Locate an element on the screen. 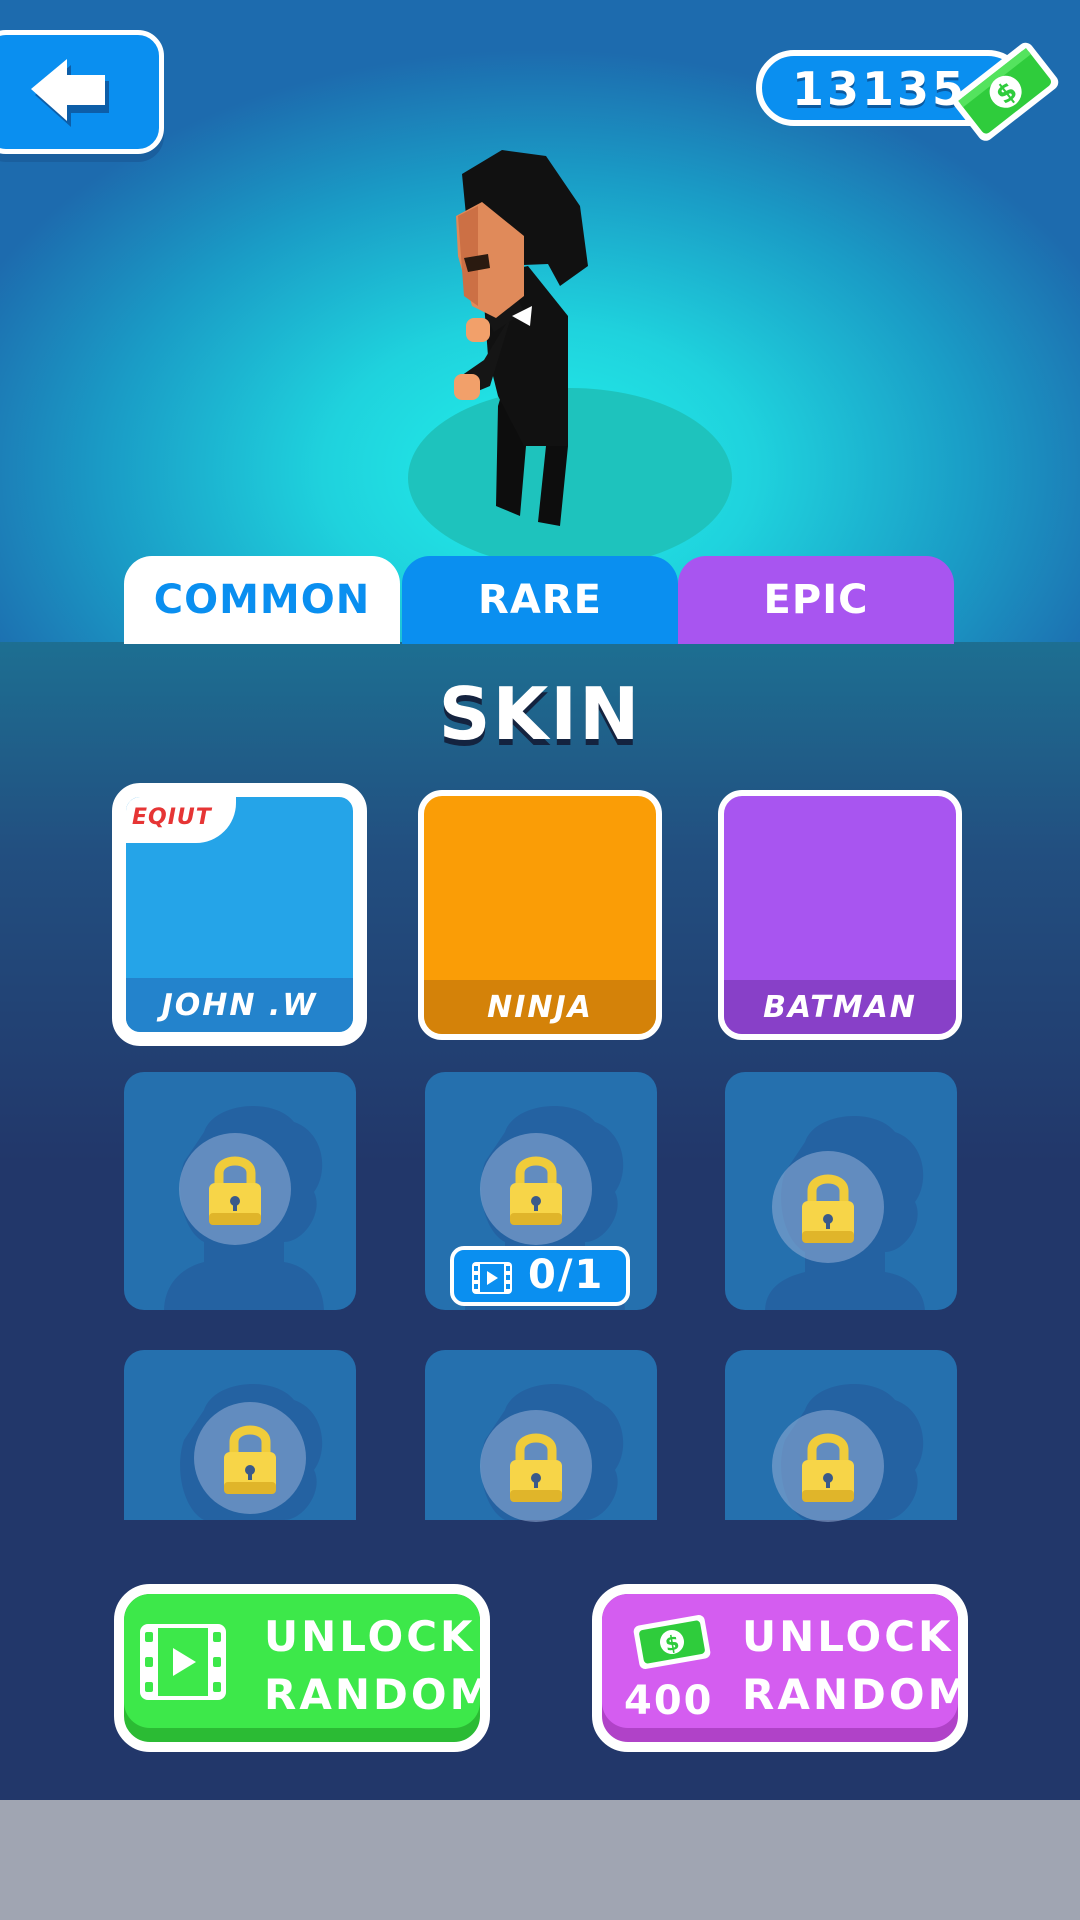 This screenshot has width=1080, height=1920. currency-amount: 13135 is located at coordinates (880, 89).